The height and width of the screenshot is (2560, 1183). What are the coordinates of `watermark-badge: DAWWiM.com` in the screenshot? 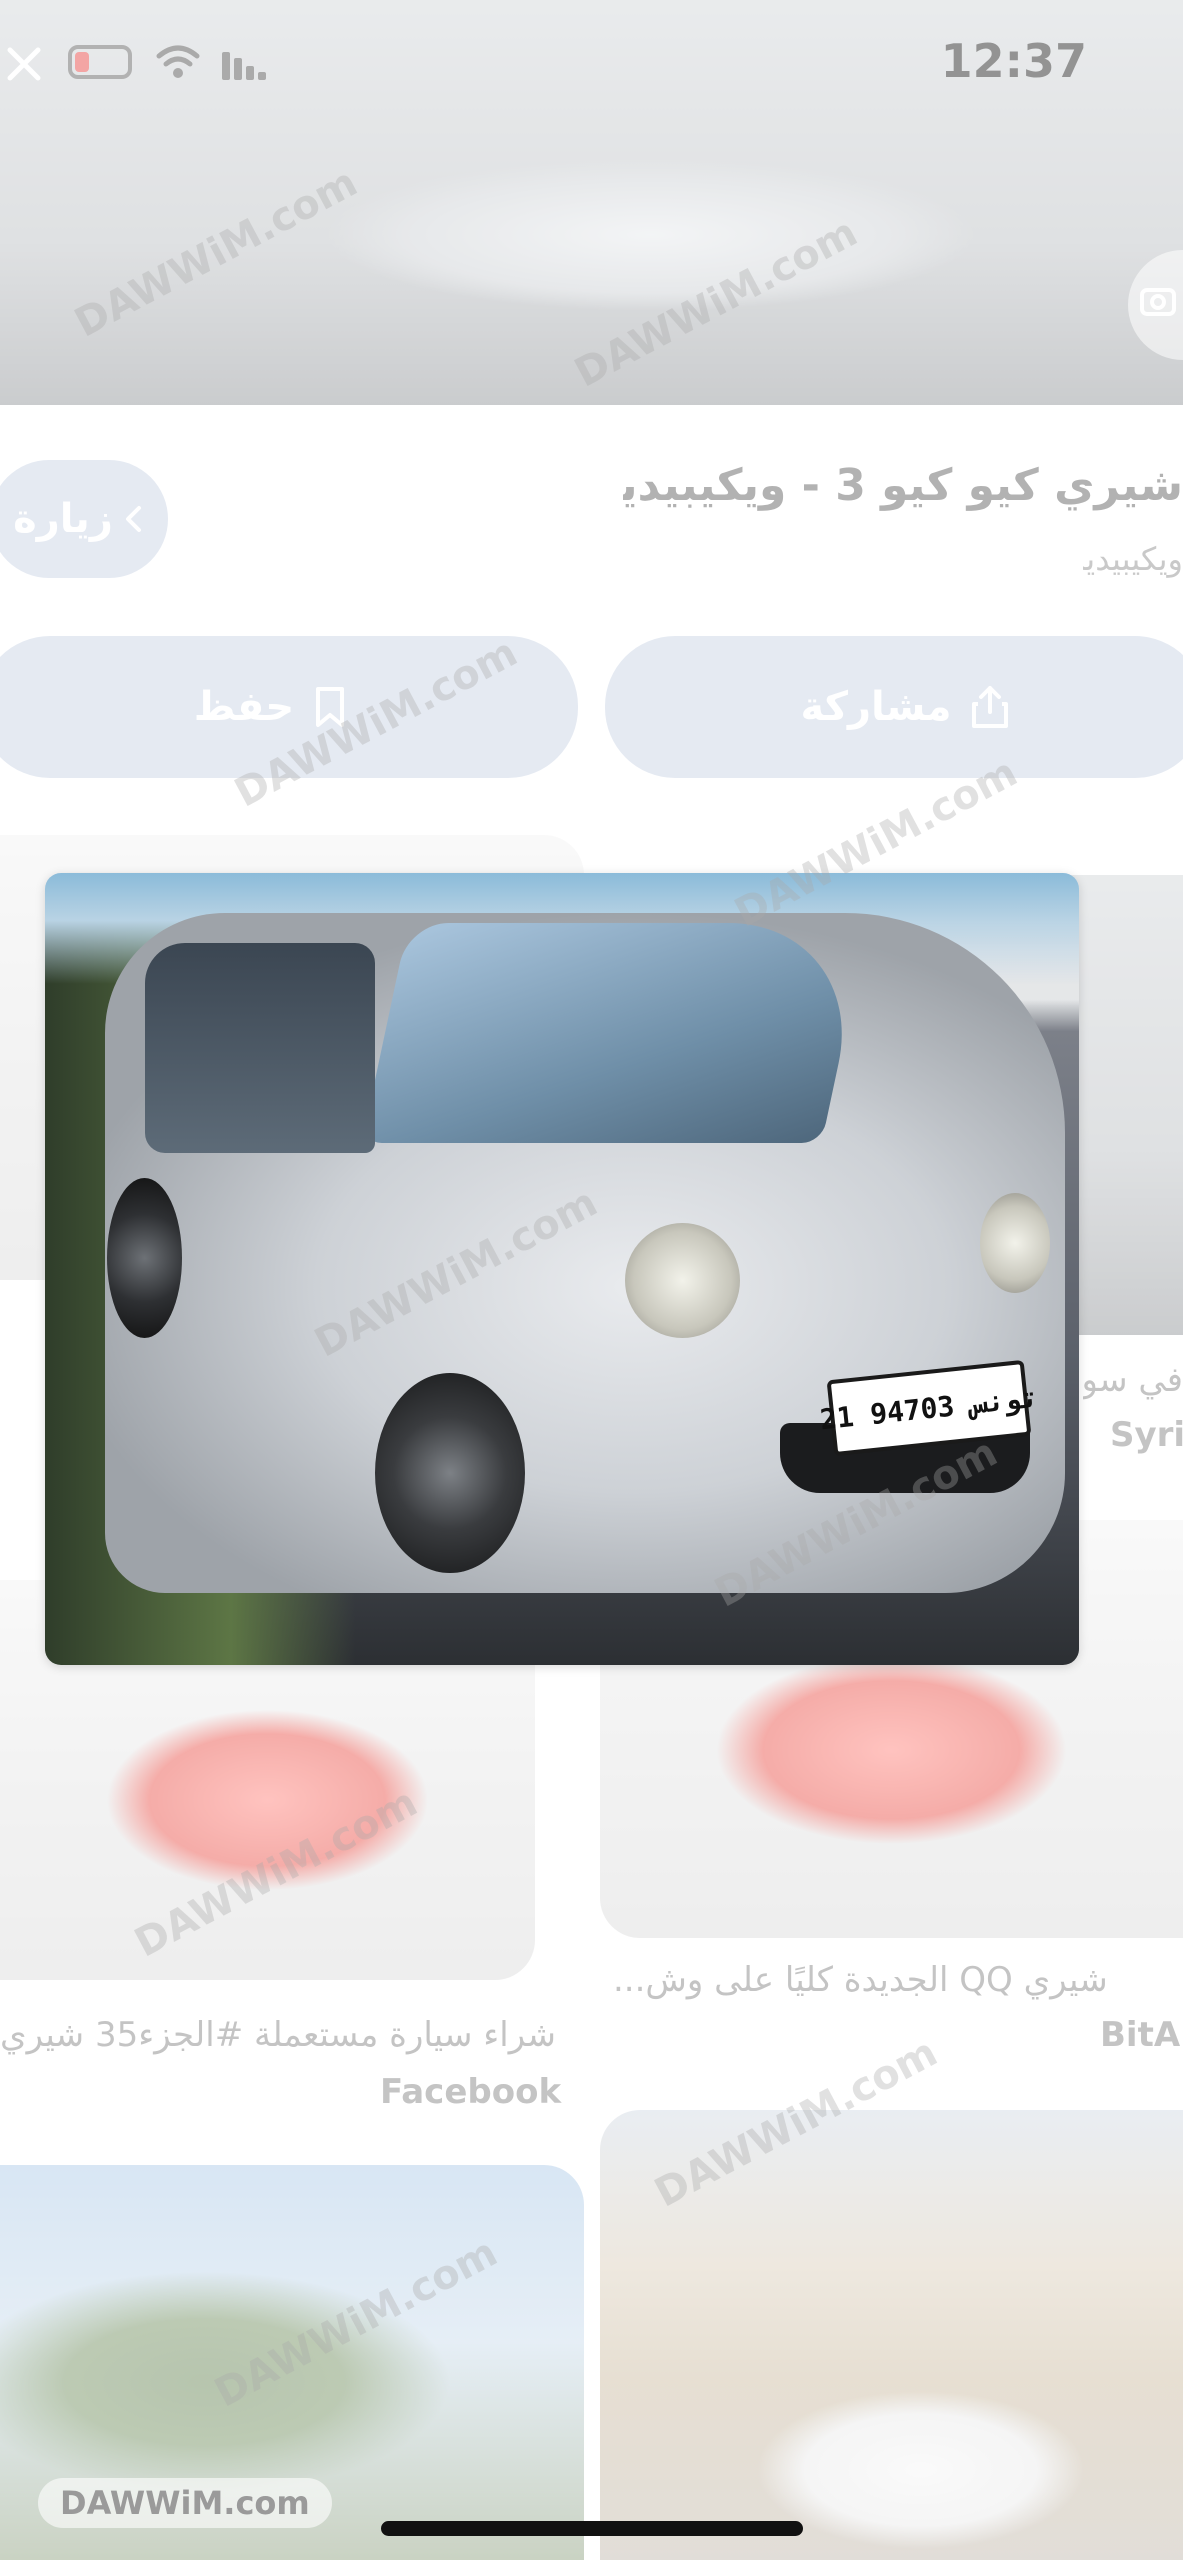 It's located at (185, 2503).